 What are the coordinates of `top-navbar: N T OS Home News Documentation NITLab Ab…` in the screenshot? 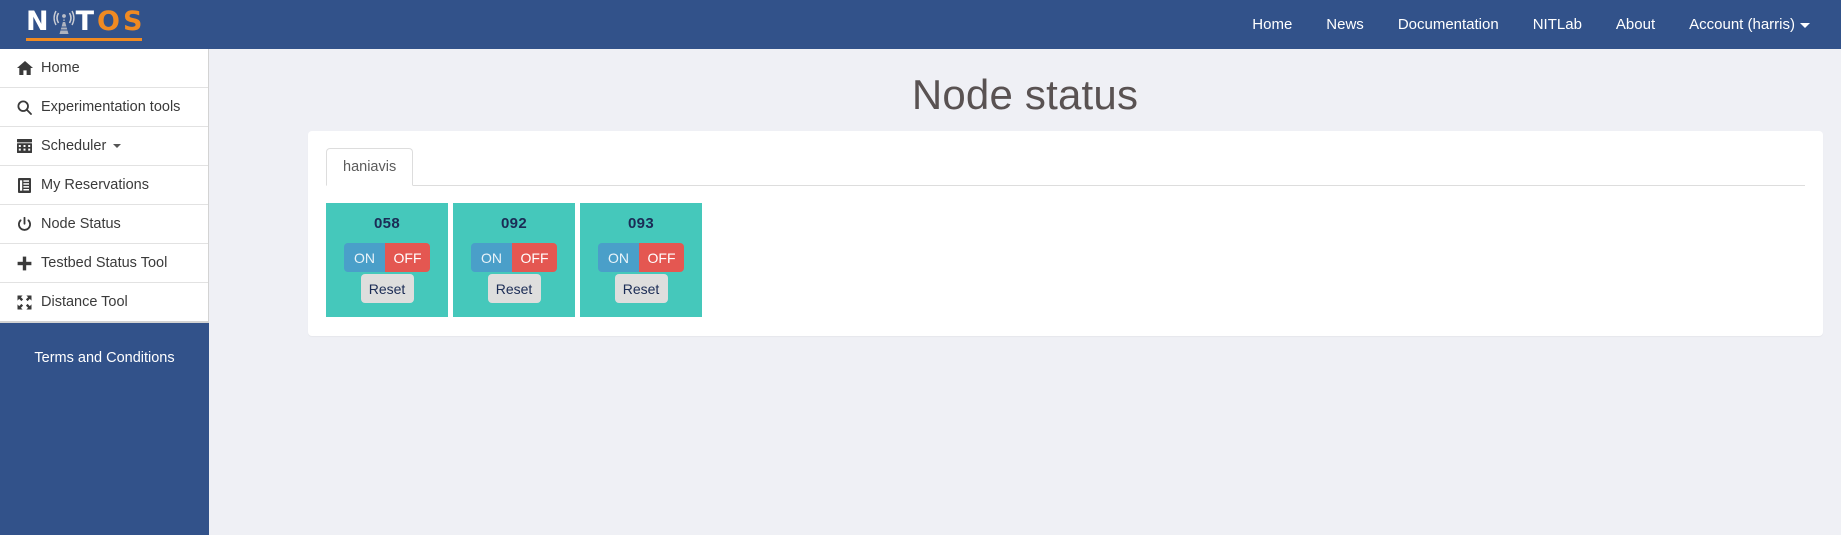 It's located at (920, 24).